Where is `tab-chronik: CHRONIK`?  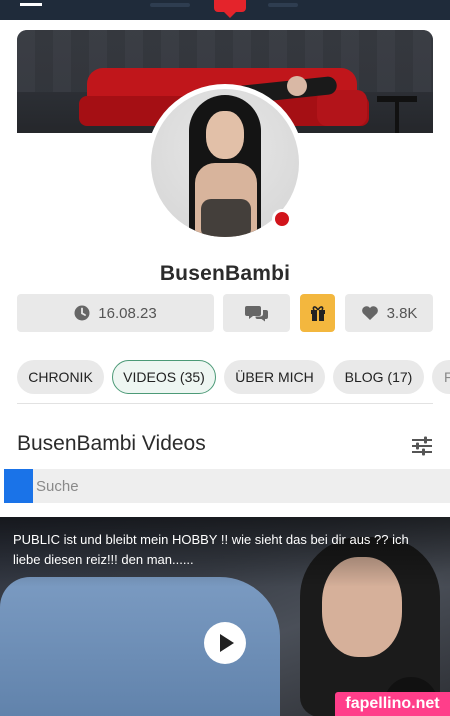 tab-chronik: CHRONIK is located at coordinates (60, 377).